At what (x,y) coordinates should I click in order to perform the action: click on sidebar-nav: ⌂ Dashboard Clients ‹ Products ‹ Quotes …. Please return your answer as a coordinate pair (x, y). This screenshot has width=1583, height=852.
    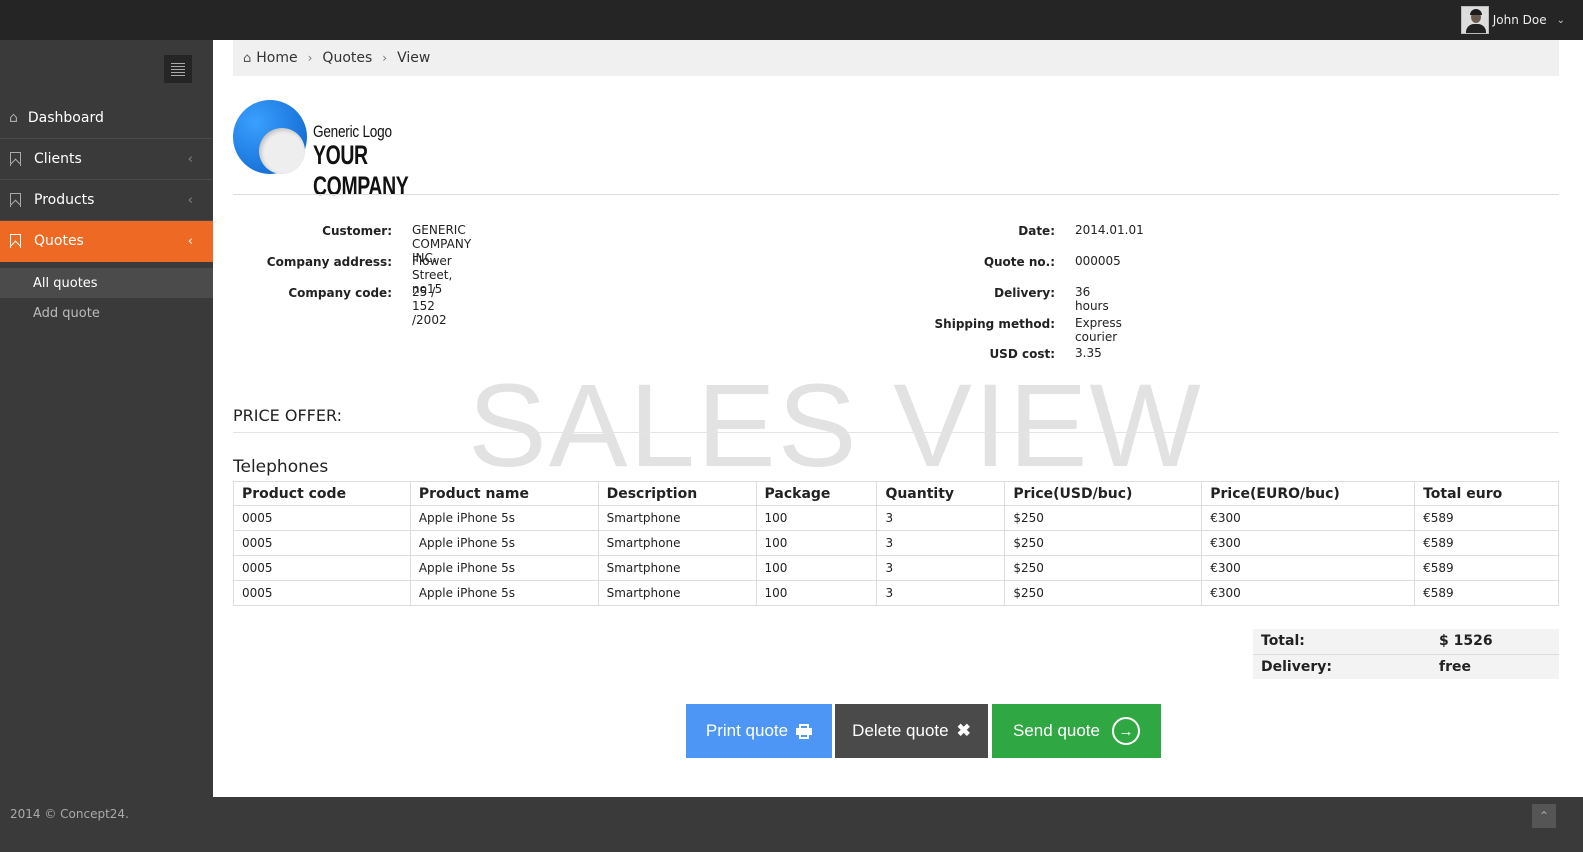
    Looking at the image, I should click on (106, 180).